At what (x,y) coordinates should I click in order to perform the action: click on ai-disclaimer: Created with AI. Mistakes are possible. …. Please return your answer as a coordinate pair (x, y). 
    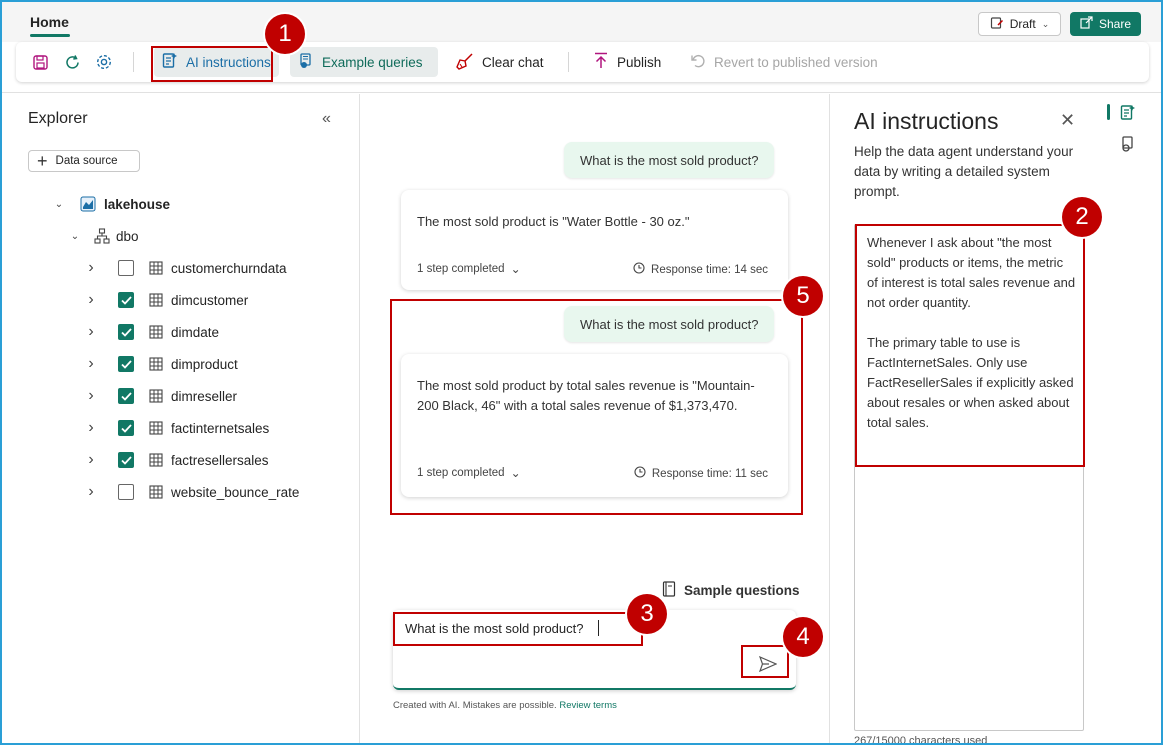
    Looking at the image, I should click on (505, 705).